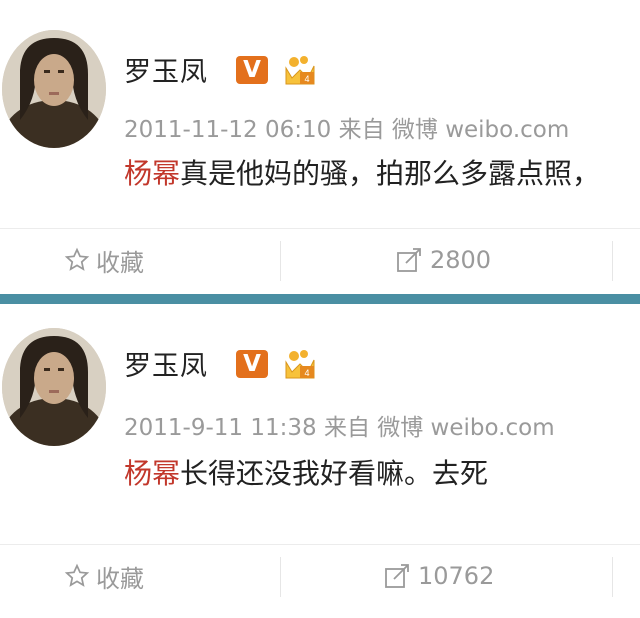 This screenshot has height=618, width=640. What do you see at coordinates (334, 473) in the screenshot?
I see `post-body: 长得还没我好看嘛。去死` at bounding box center [334, 473].